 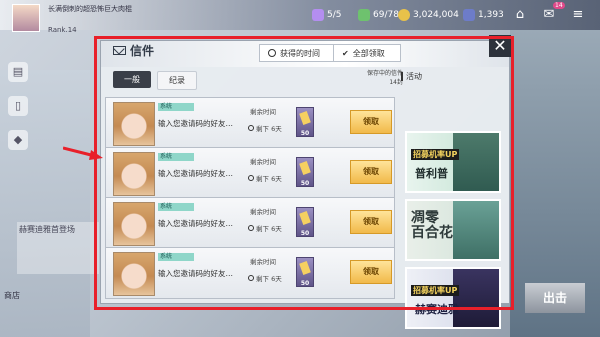 I want to click on resource-stamina: 69/78, so click(x=378, y=15).